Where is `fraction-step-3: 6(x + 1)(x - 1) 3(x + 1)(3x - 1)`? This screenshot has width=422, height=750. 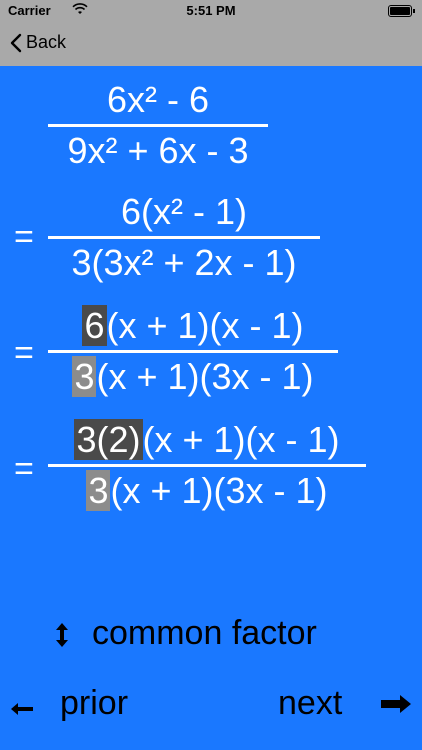
fraction-step-3: 6(x + 1)(x - 1) 3(x + 1)(3x - 1) is located at coordinates (193, 351).